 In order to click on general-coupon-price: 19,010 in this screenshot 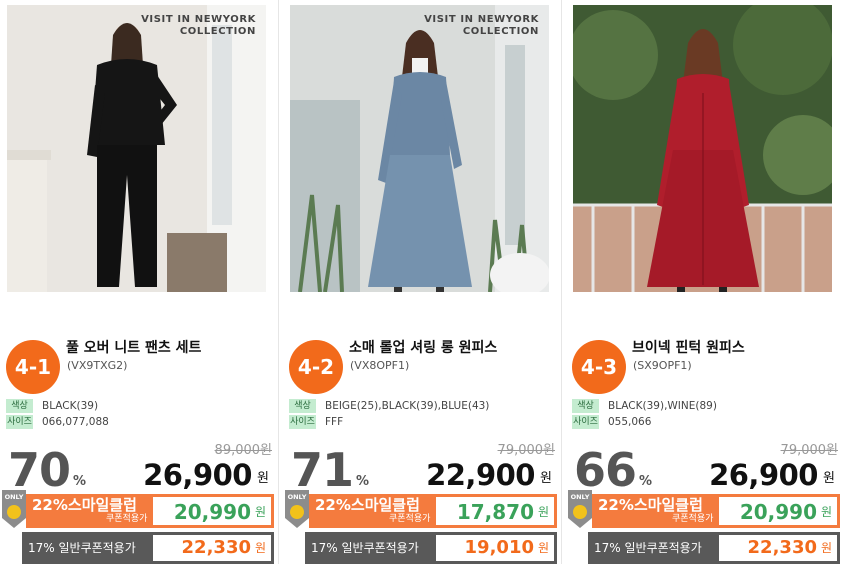, I will do `click(499, 547)`.